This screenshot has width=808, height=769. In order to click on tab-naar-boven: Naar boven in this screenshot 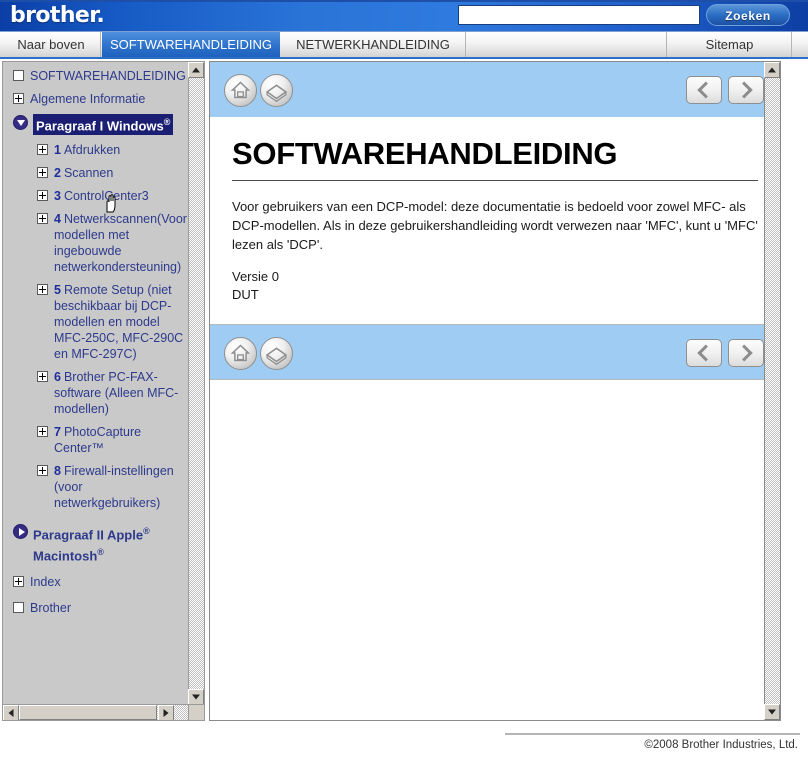, I will do `click(51, 44)`.